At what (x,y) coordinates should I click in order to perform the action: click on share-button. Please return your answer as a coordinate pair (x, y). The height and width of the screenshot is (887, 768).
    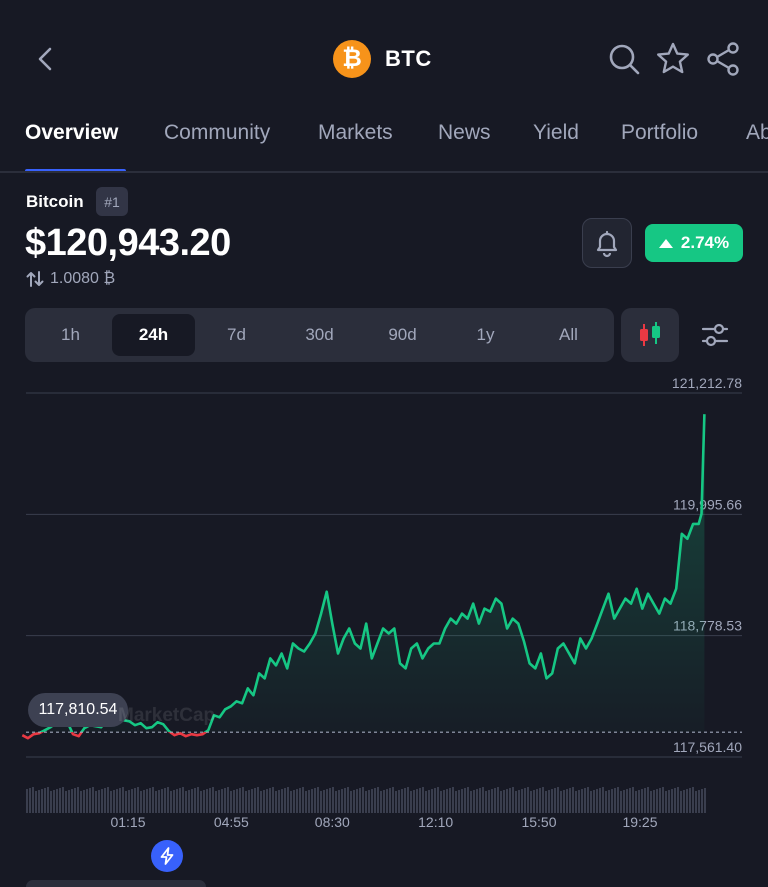
    Looking at the image, I should click on (723, 59).